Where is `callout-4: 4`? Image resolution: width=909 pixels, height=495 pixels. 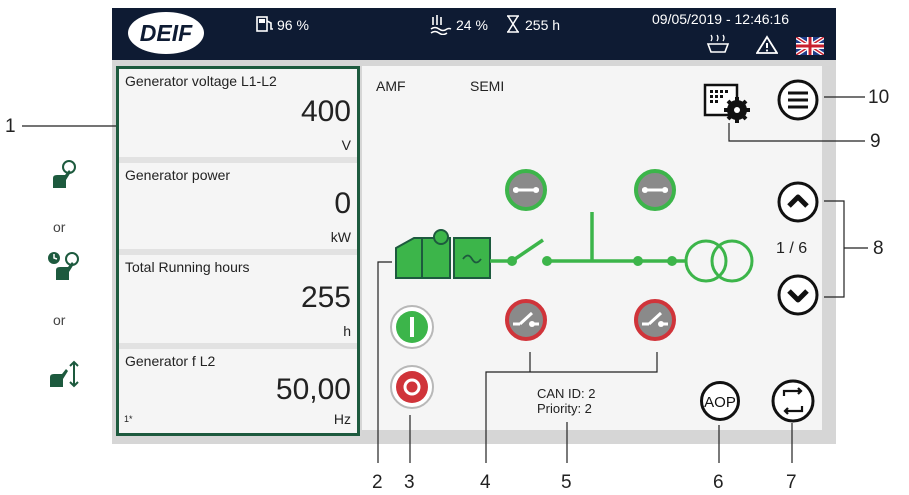 callout-4: 4 is located at coordinates (485, 482).